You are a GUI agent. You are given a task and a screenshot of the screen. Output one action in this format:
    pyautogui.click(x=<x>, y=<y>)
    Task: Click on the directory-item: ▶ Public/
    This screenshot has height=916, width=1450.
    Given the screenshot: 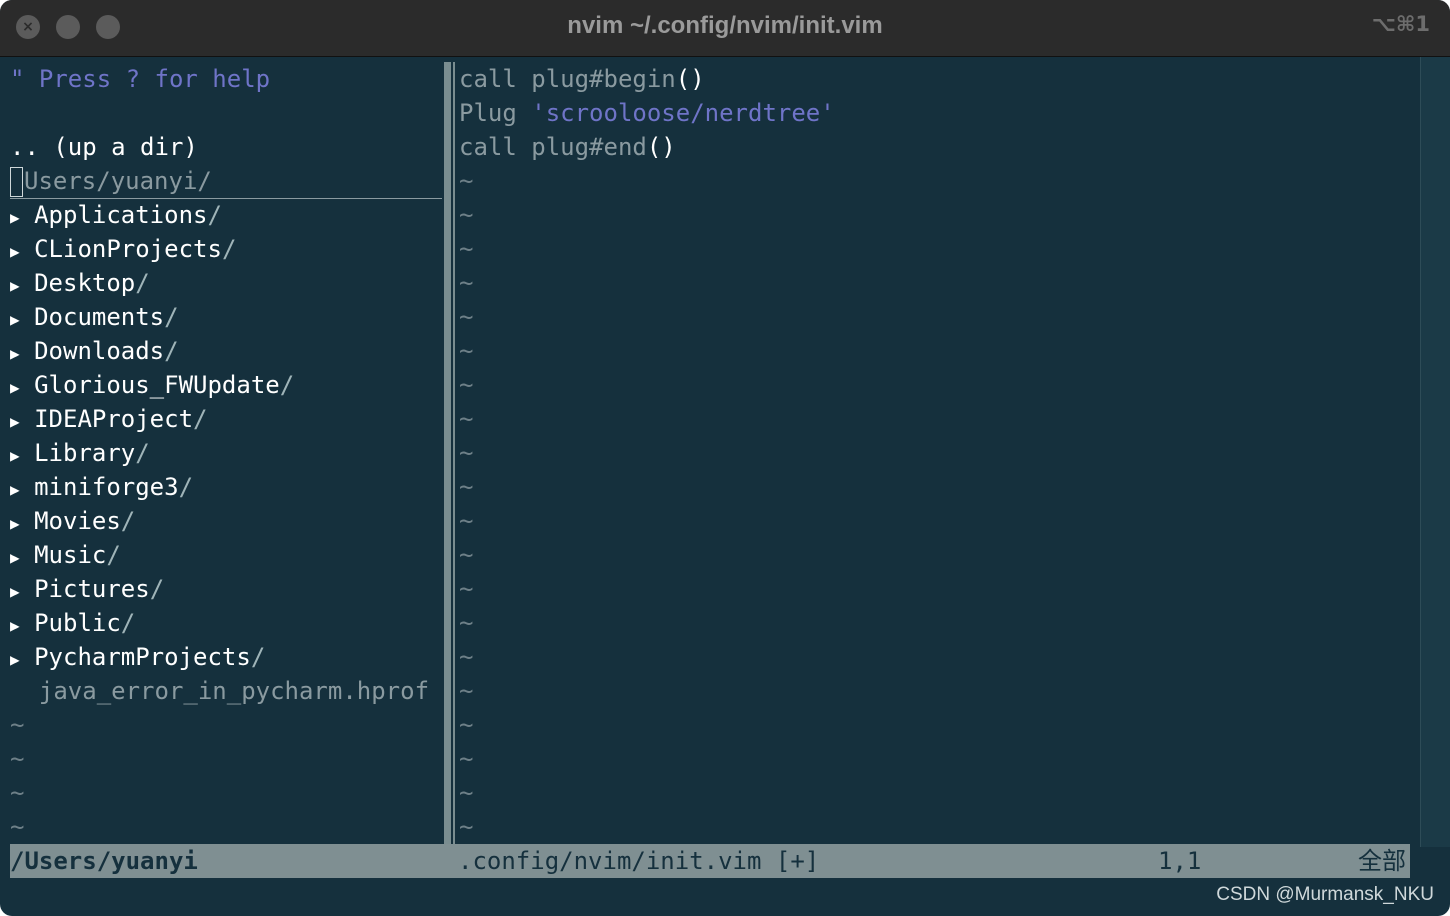 What is the action you would take?
    pyautogui.click(x=72, y=623)
    